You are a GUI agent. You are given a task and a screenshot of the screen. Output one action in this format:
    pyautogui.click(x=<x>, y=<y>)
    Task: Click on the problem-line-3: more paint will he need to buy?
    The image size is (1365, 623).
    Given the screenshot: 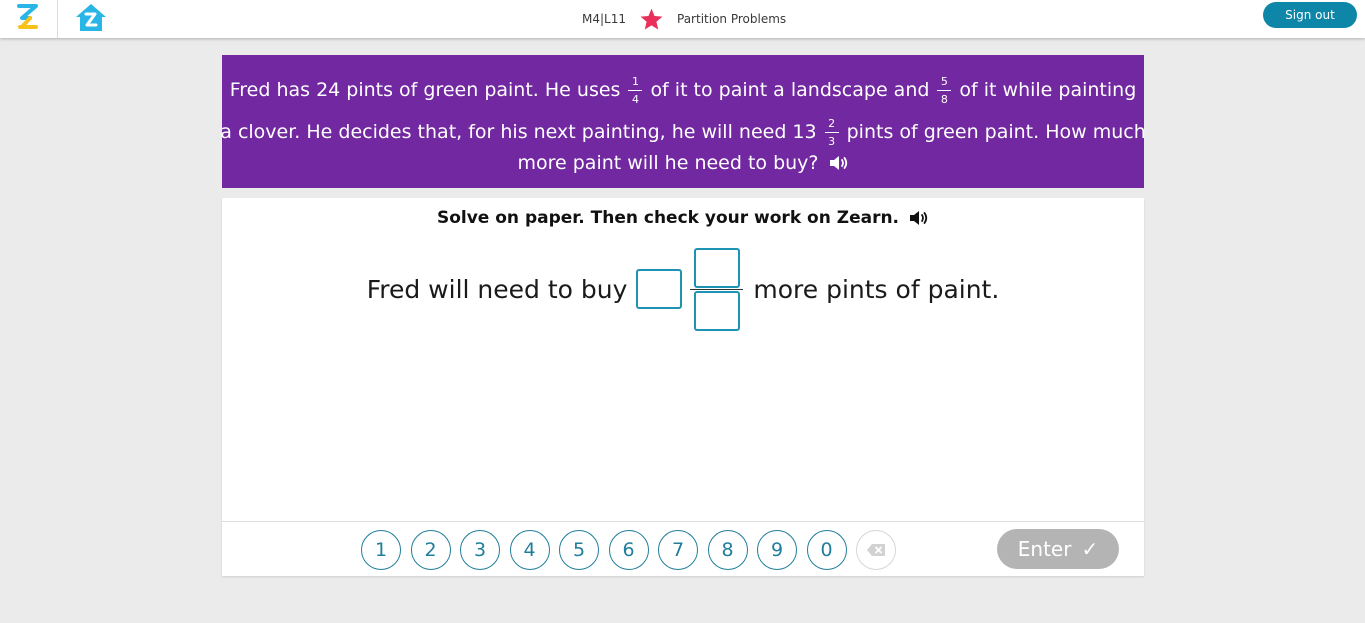 What is the action you would take?
    pyautogui.click(x=683, y=163)
    